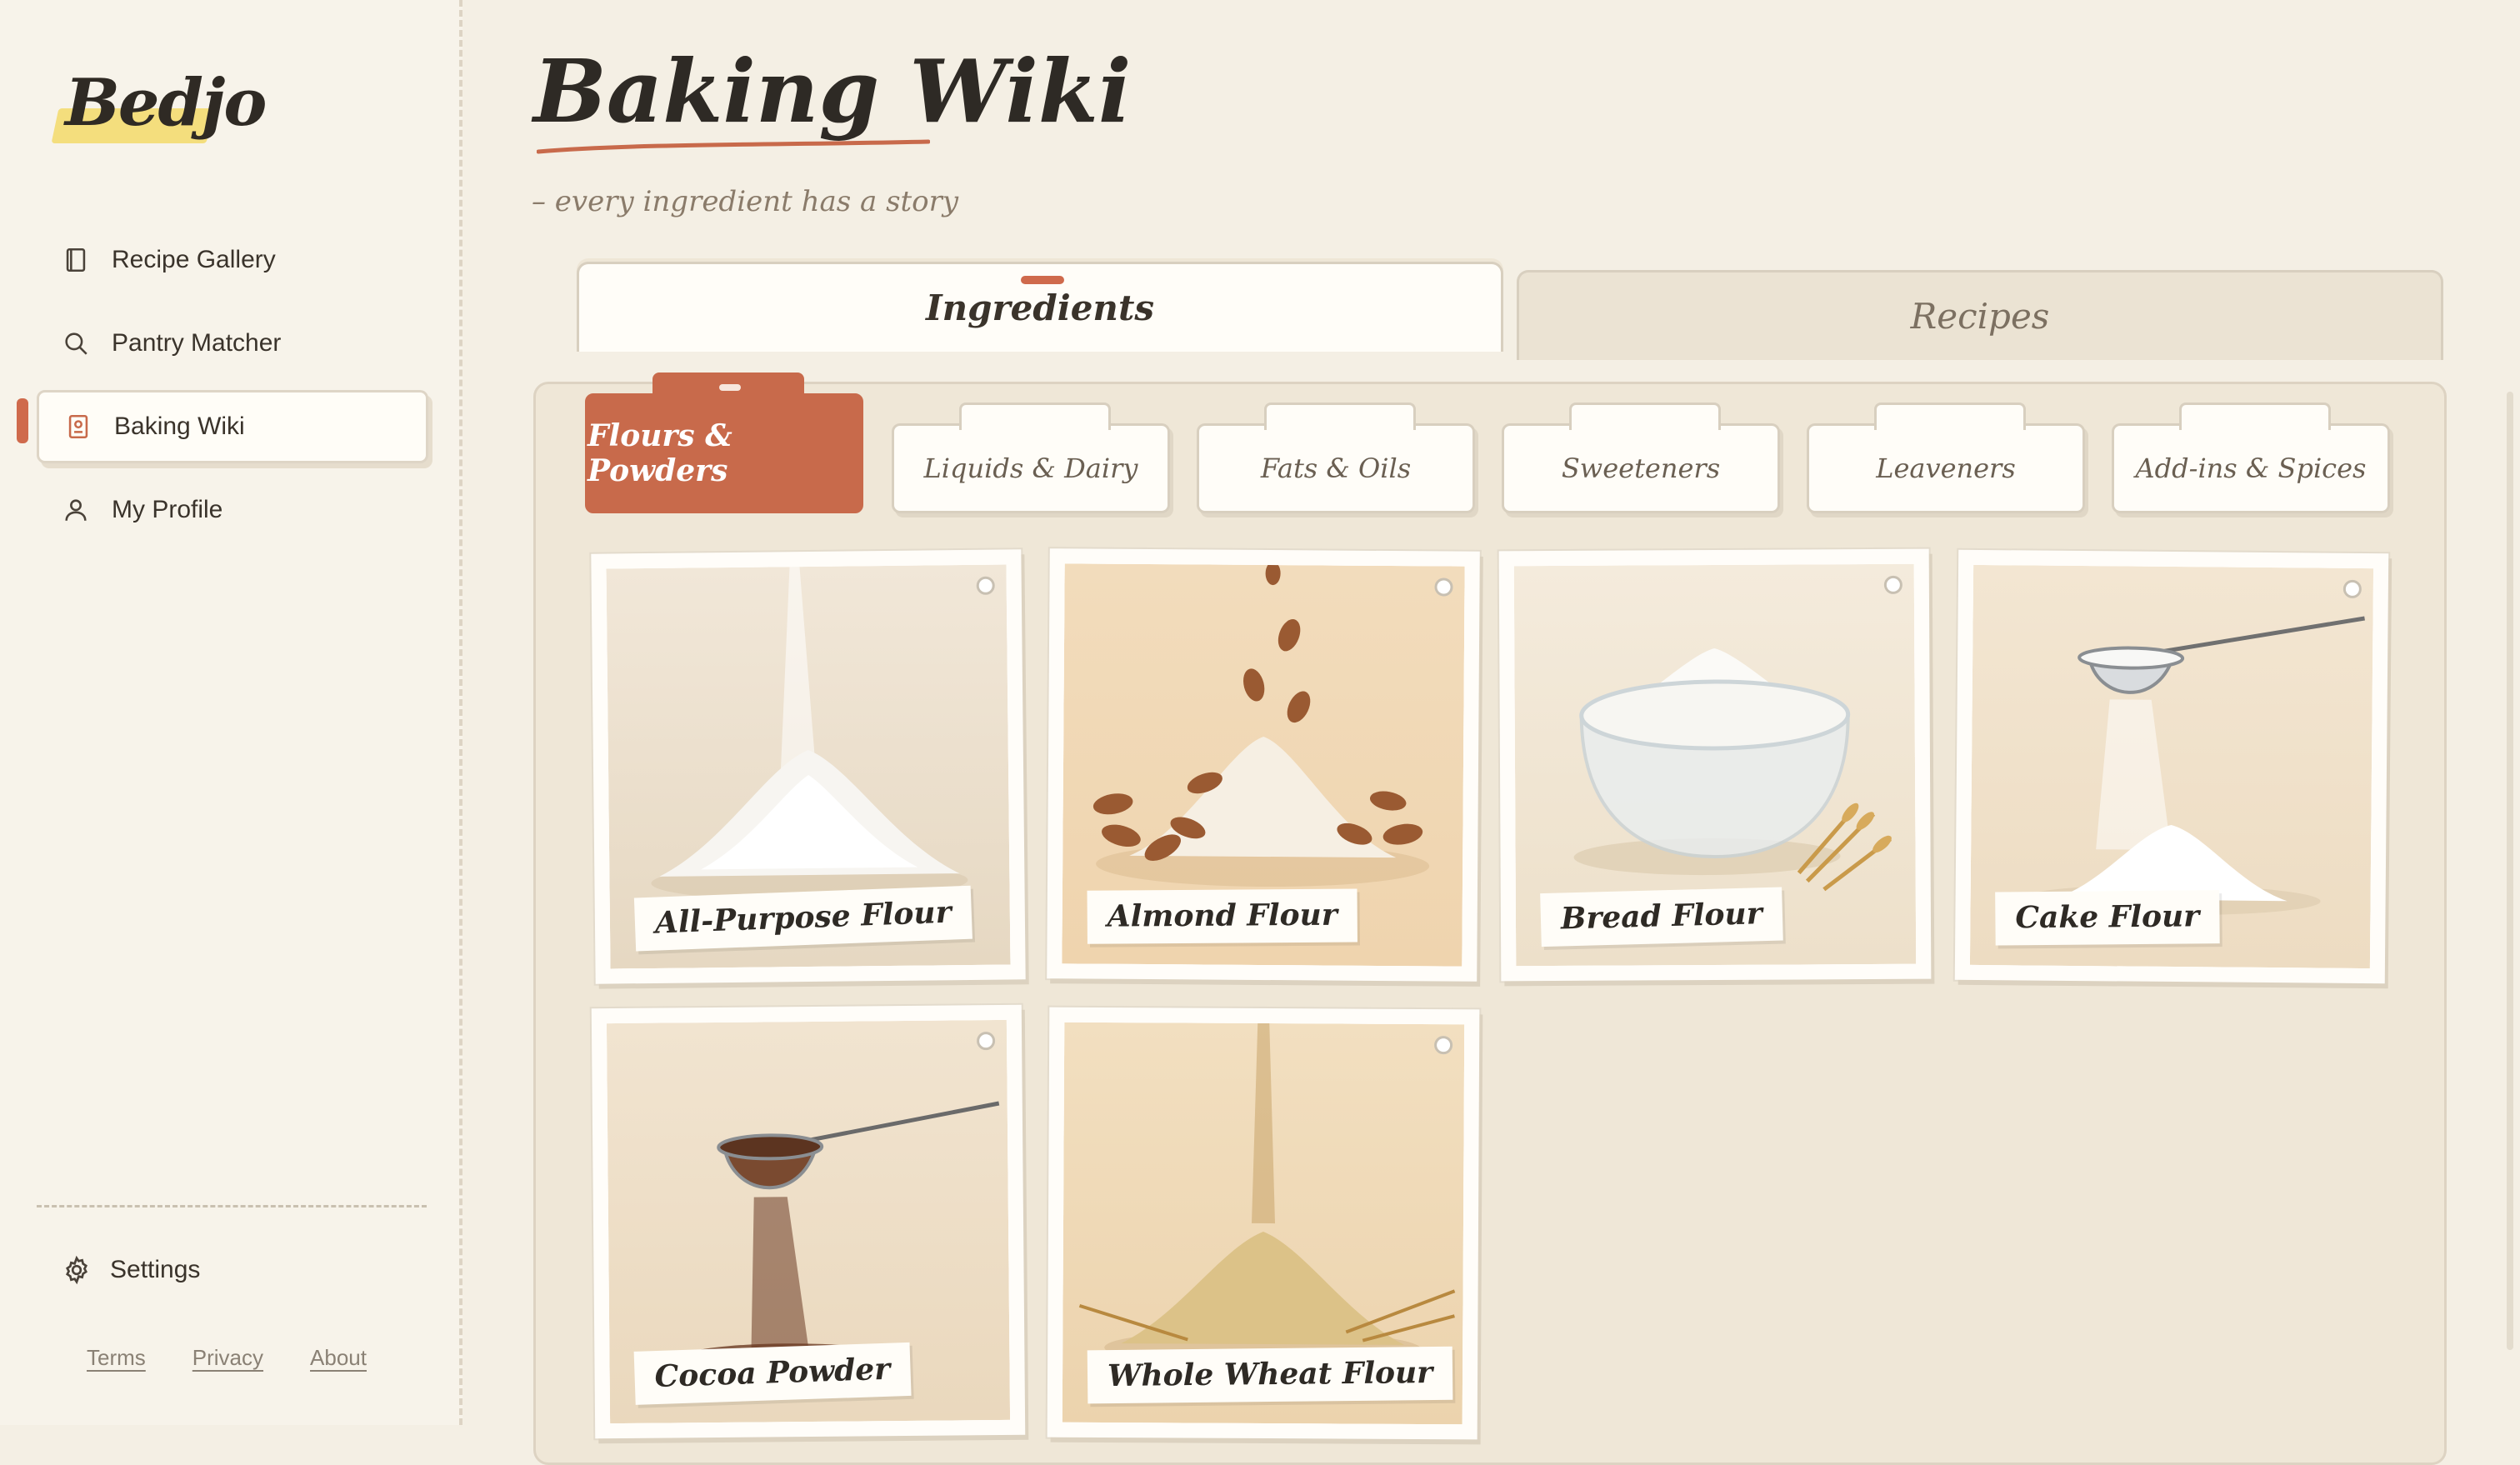 The image size is (2520, 1465). I want to click on title-underline, so click(733, 146).